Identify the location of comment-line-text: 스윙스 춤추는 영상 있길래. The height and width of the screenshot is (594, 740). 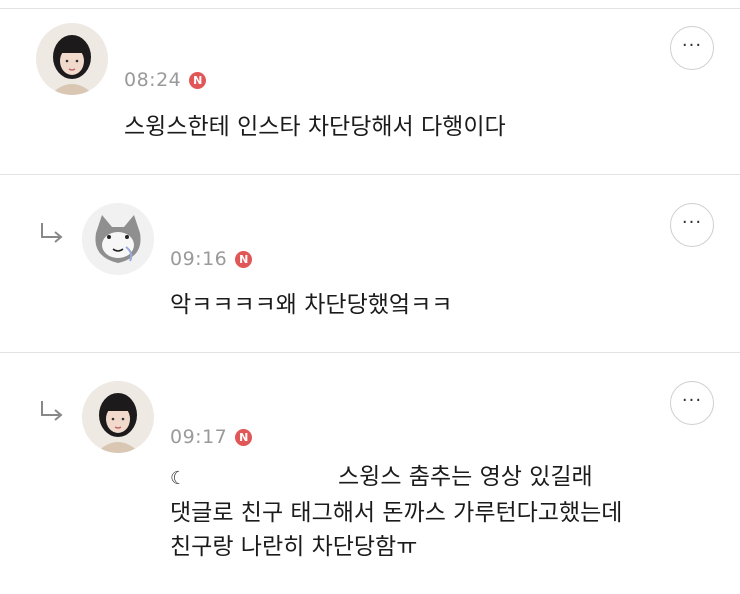
(465, 477).